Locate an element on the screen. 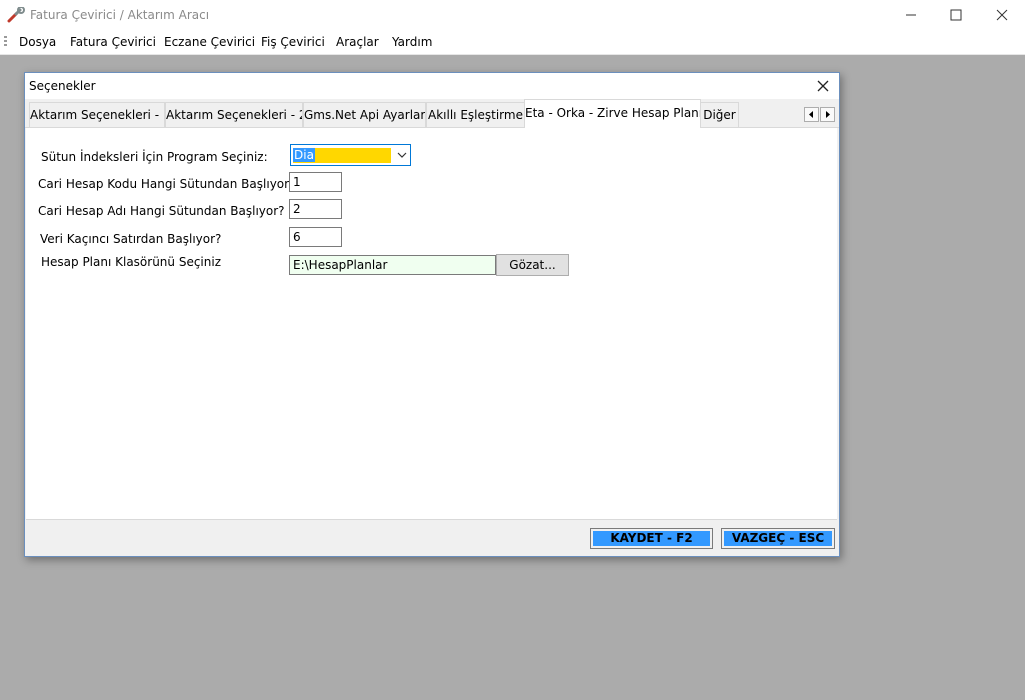 This screenshot has width=1025, height=700. maximize-icon is located at coordinates (956, 15).